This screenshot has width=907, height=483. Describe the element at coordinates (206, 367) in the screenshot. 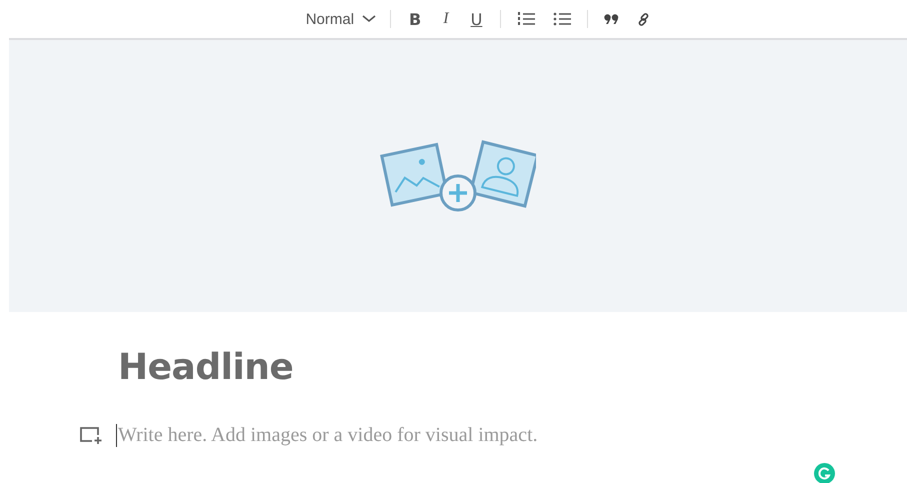

I see `headline: Headline` at that location.